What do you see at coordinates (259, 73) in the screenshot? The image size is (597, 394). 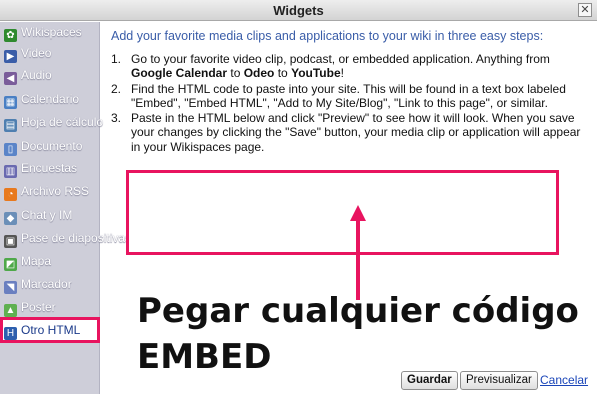 I see `odeo-text: Odeo` at bounding box center [259, 73].